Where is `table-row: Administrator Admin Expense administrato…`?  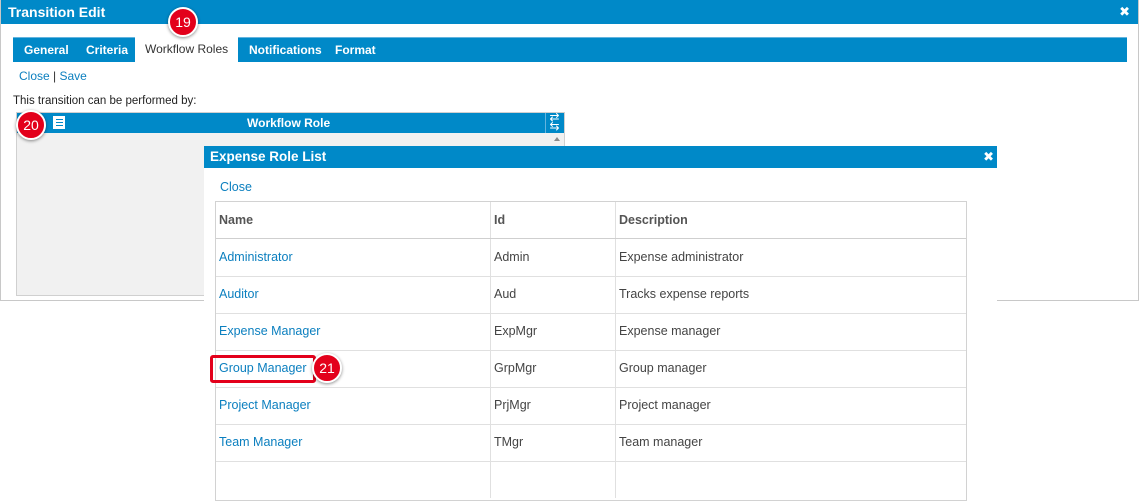 table-row: Administrator Admin Expense administrato… is located at coordinates (591, 258).